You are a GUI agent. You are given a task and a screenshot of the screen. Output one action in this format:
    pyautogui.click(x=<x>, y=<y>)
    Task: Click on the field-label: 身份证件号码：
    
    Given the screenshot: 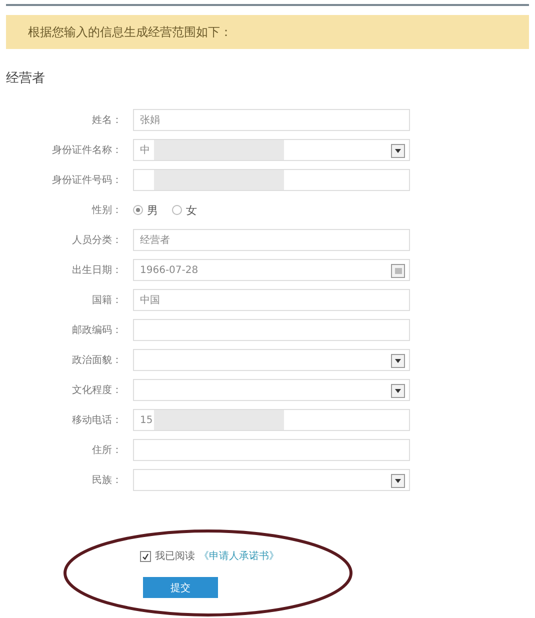 What is the action you would take?
    pyautogui.click(x=86, y=180)
    